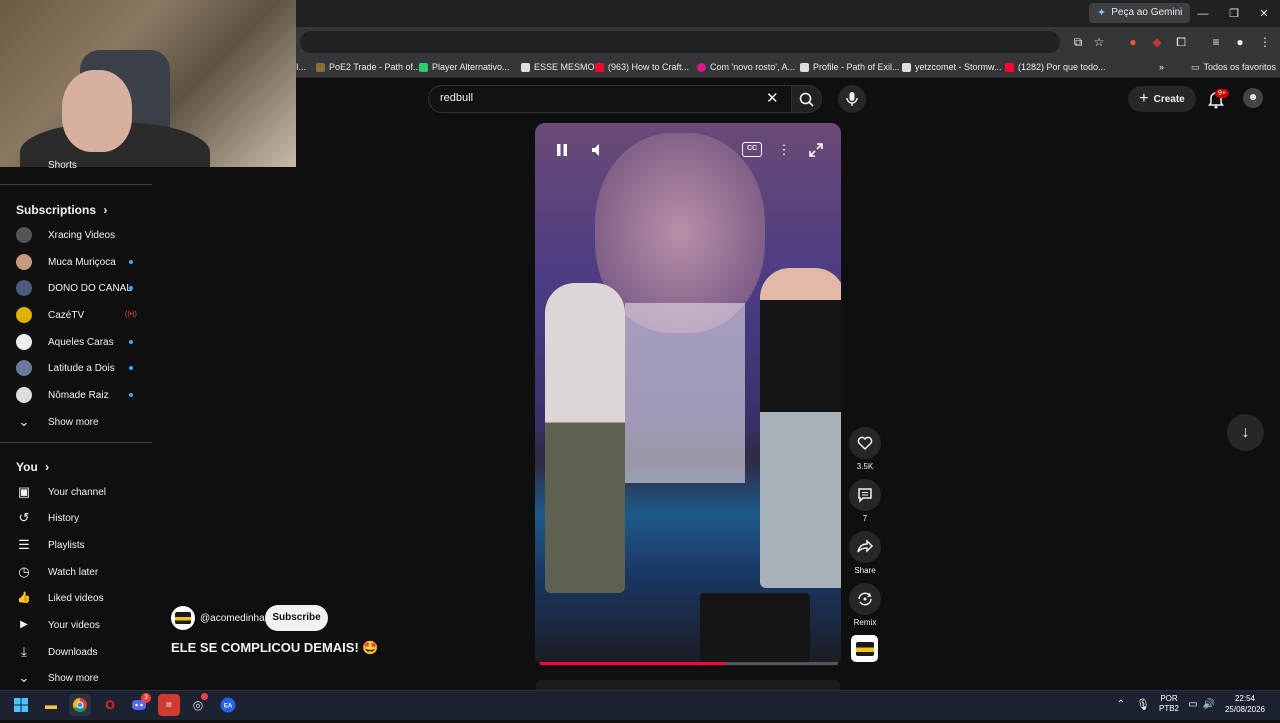 Image resolution: width=1280 pixels, height=723 pixels. What do you see at coordinates (864, 648) in the screenshot?
I see `sound-source-thumbnail` at bounding box center [864, 648].